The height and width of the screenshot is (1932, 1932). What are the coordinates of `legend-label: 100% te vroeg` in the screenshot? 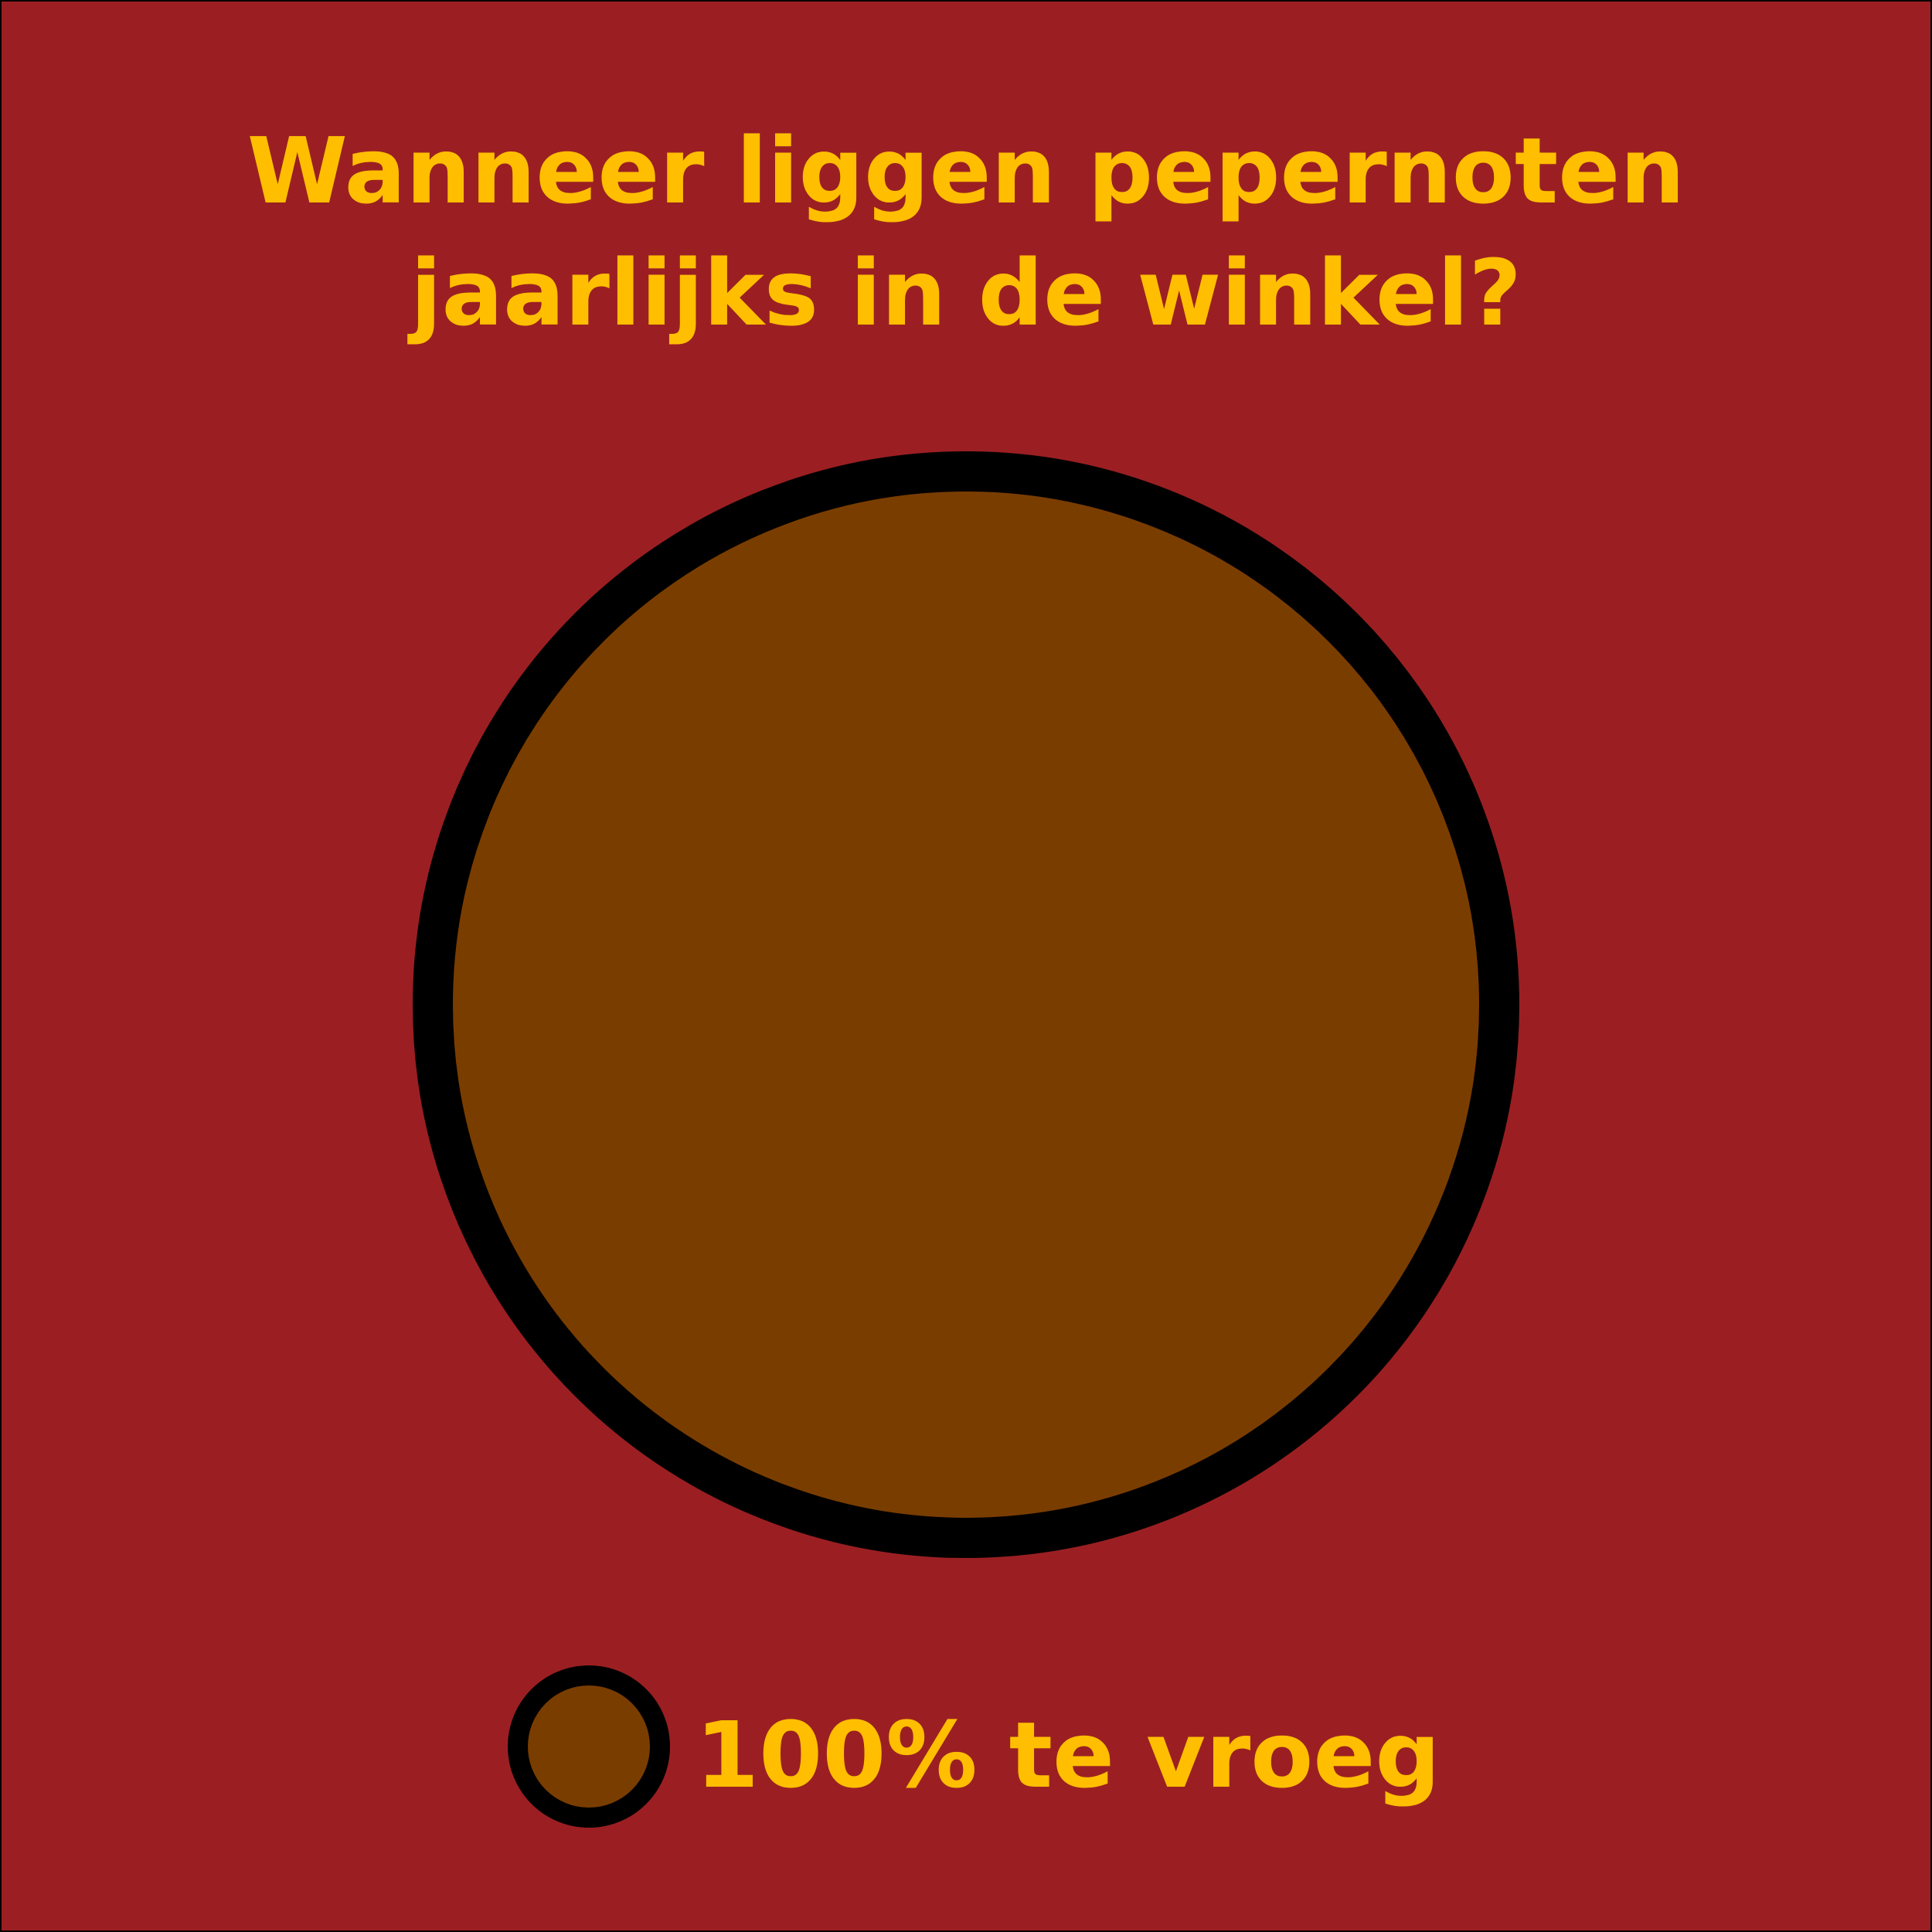 It's located at (1068, 1755).